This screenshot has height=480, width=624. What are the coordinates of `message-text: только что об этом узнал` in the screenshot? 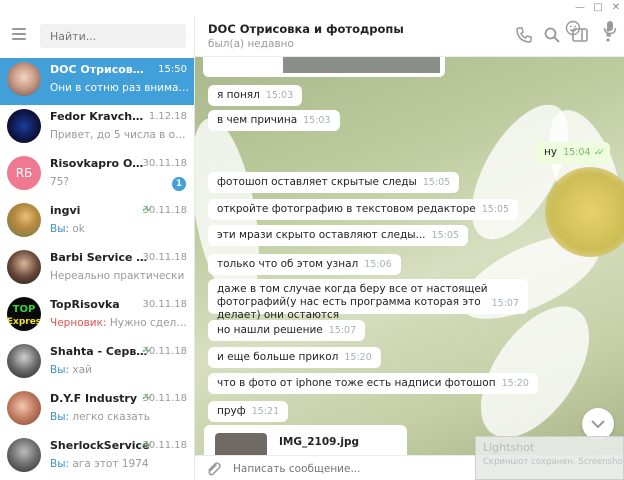 It's located at (288, 264).